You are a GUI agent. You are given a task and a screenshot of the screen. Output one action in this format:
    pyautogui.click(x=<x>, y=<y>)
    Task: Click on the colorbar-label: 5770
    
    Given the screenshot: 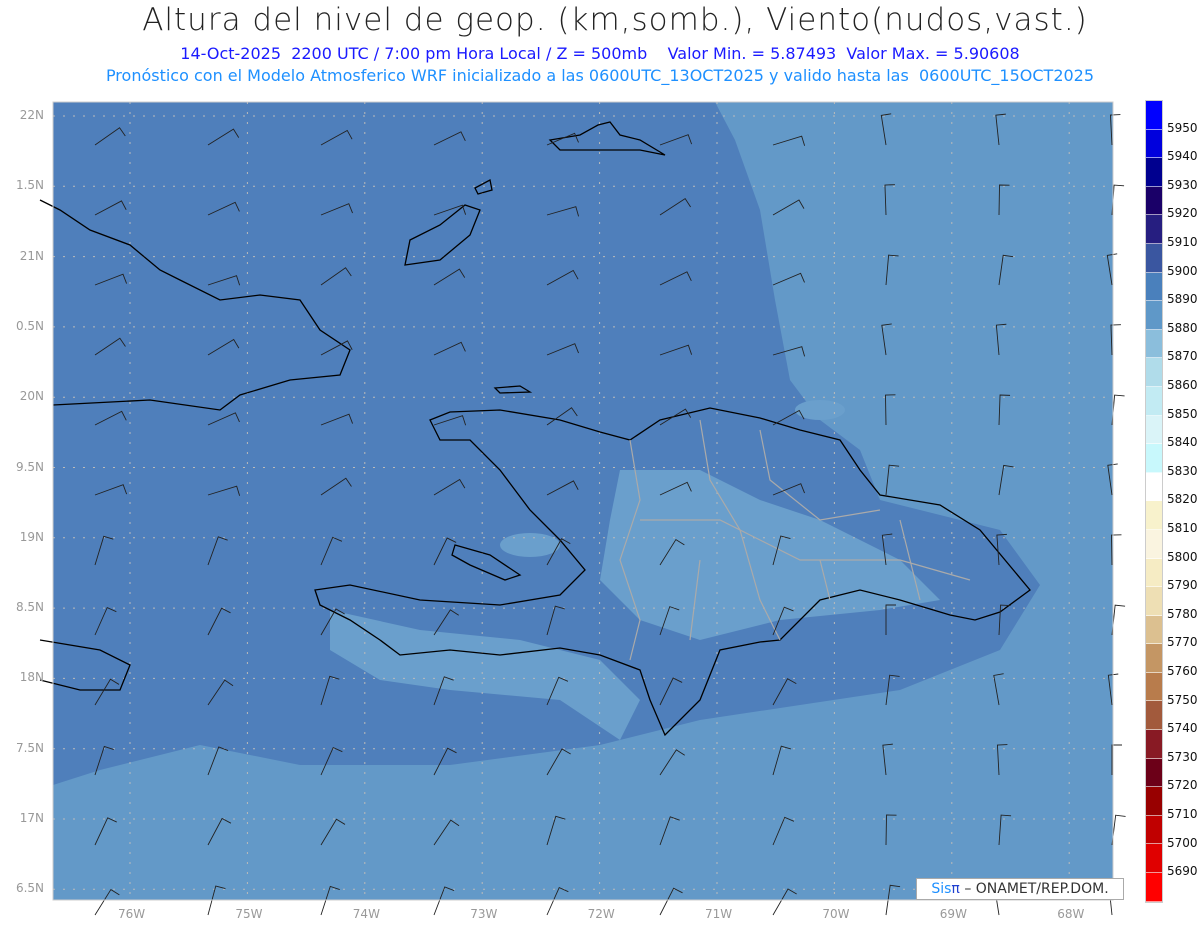 What is the action you would take?
    pyautogui.click(x=1182, y=642)
    